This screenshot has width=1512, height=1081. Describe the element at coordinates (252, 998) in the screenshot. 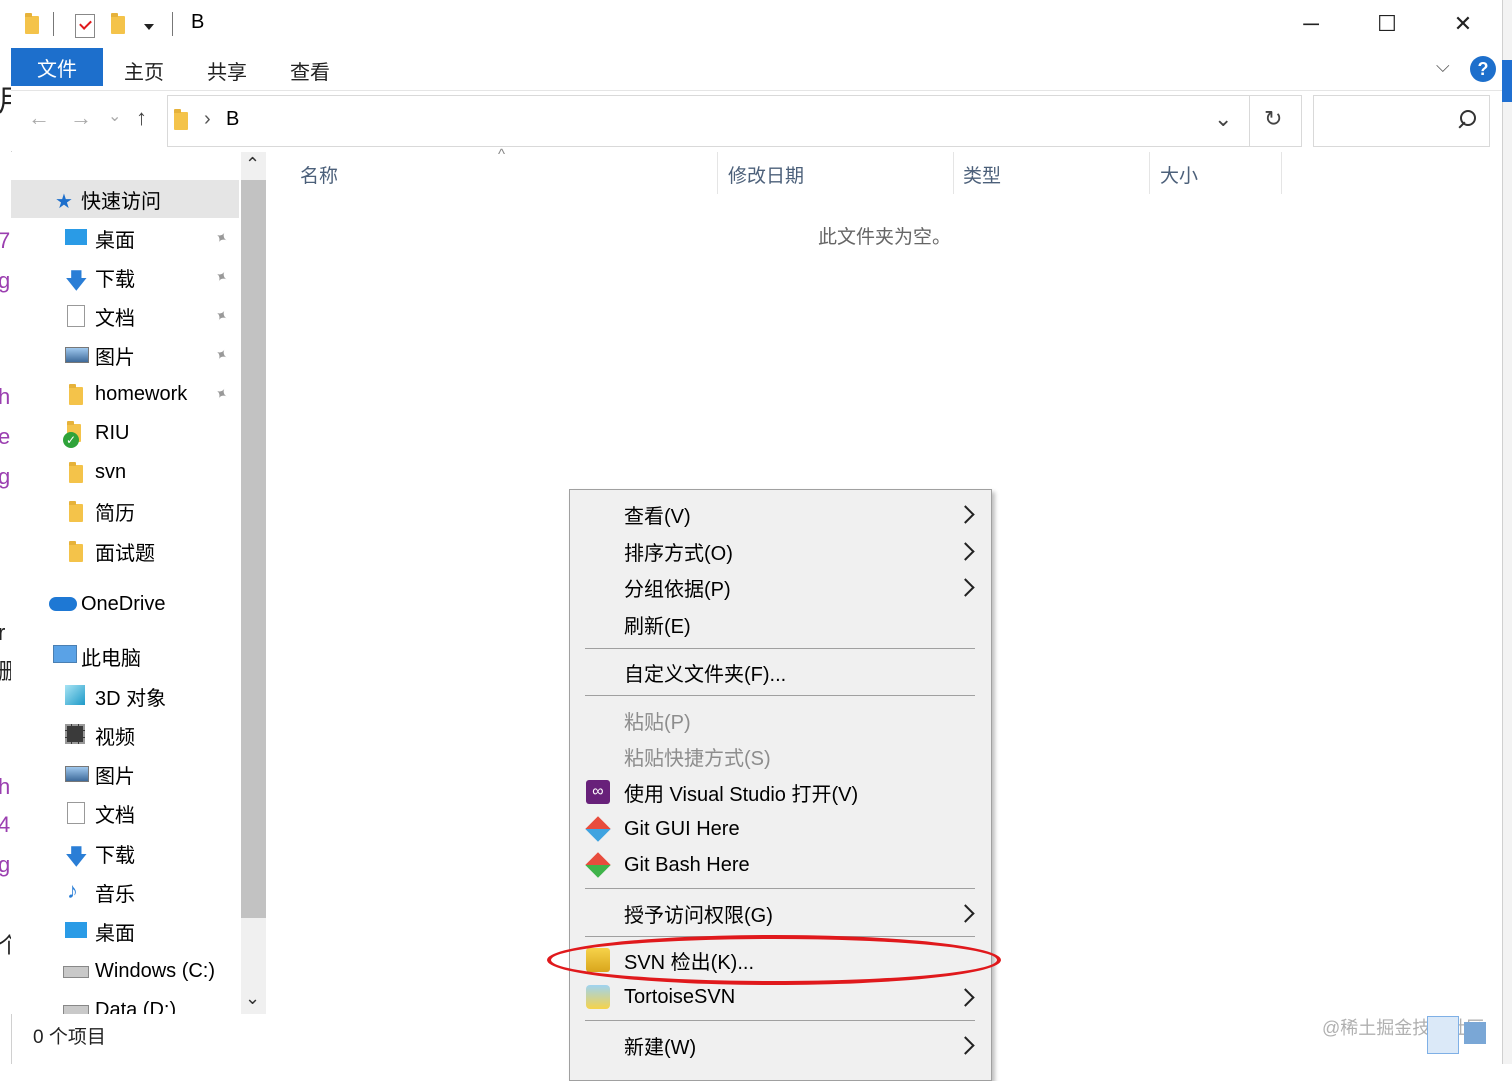

I see `scroll-down-button: ⌄` at that location.